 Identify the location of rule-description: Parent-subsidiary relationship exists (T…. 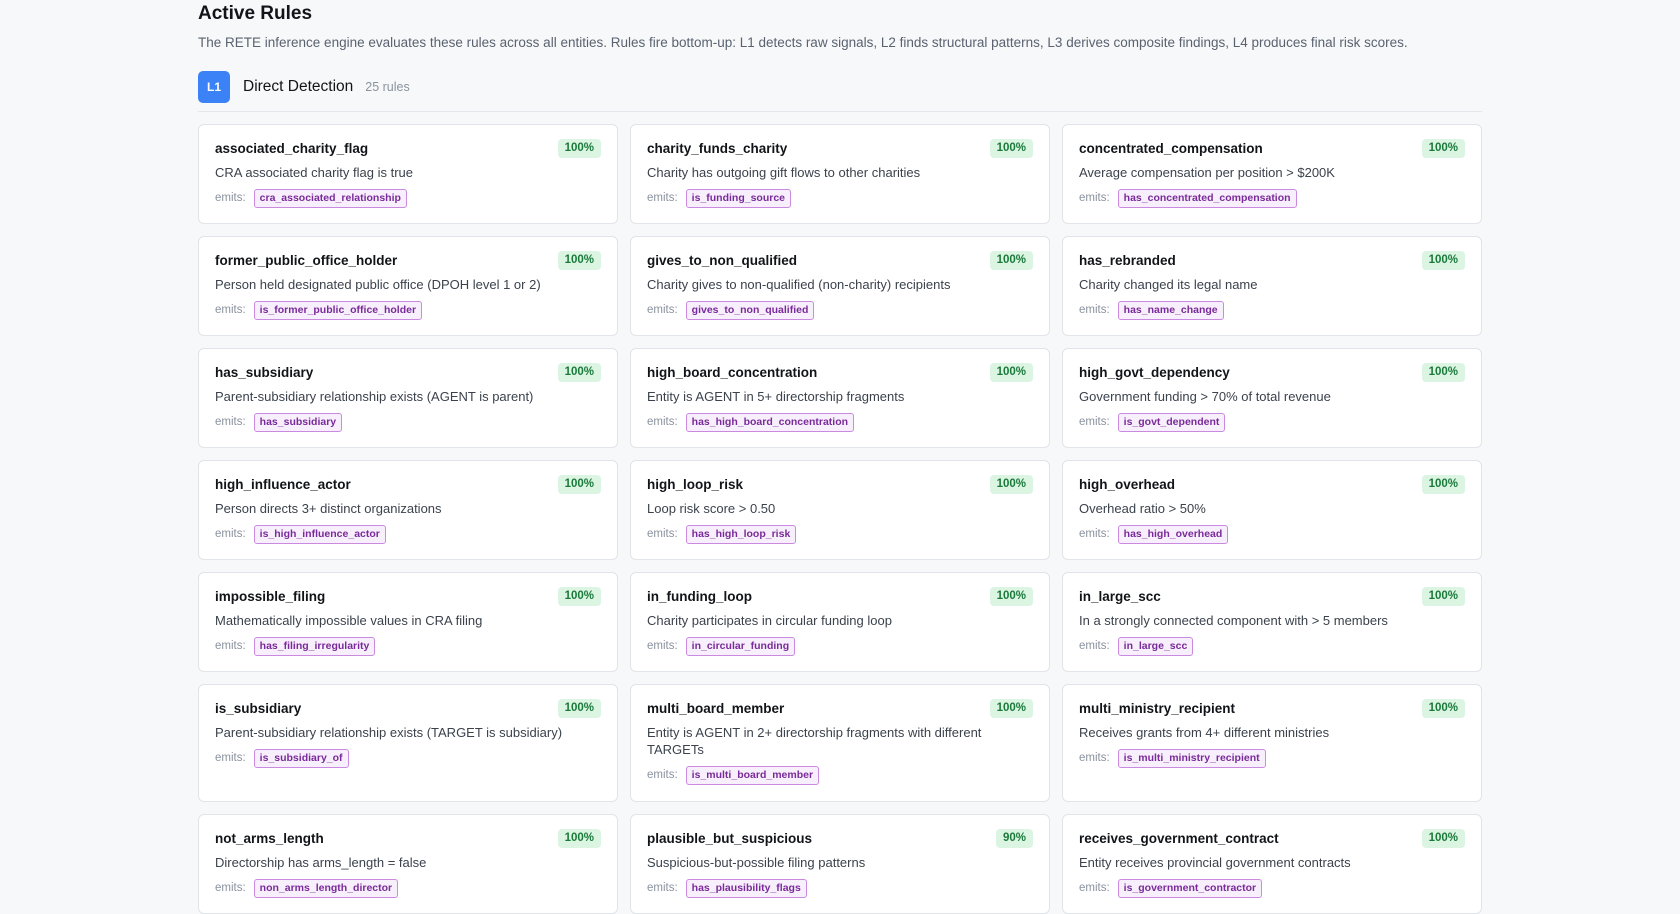
(389, 732).